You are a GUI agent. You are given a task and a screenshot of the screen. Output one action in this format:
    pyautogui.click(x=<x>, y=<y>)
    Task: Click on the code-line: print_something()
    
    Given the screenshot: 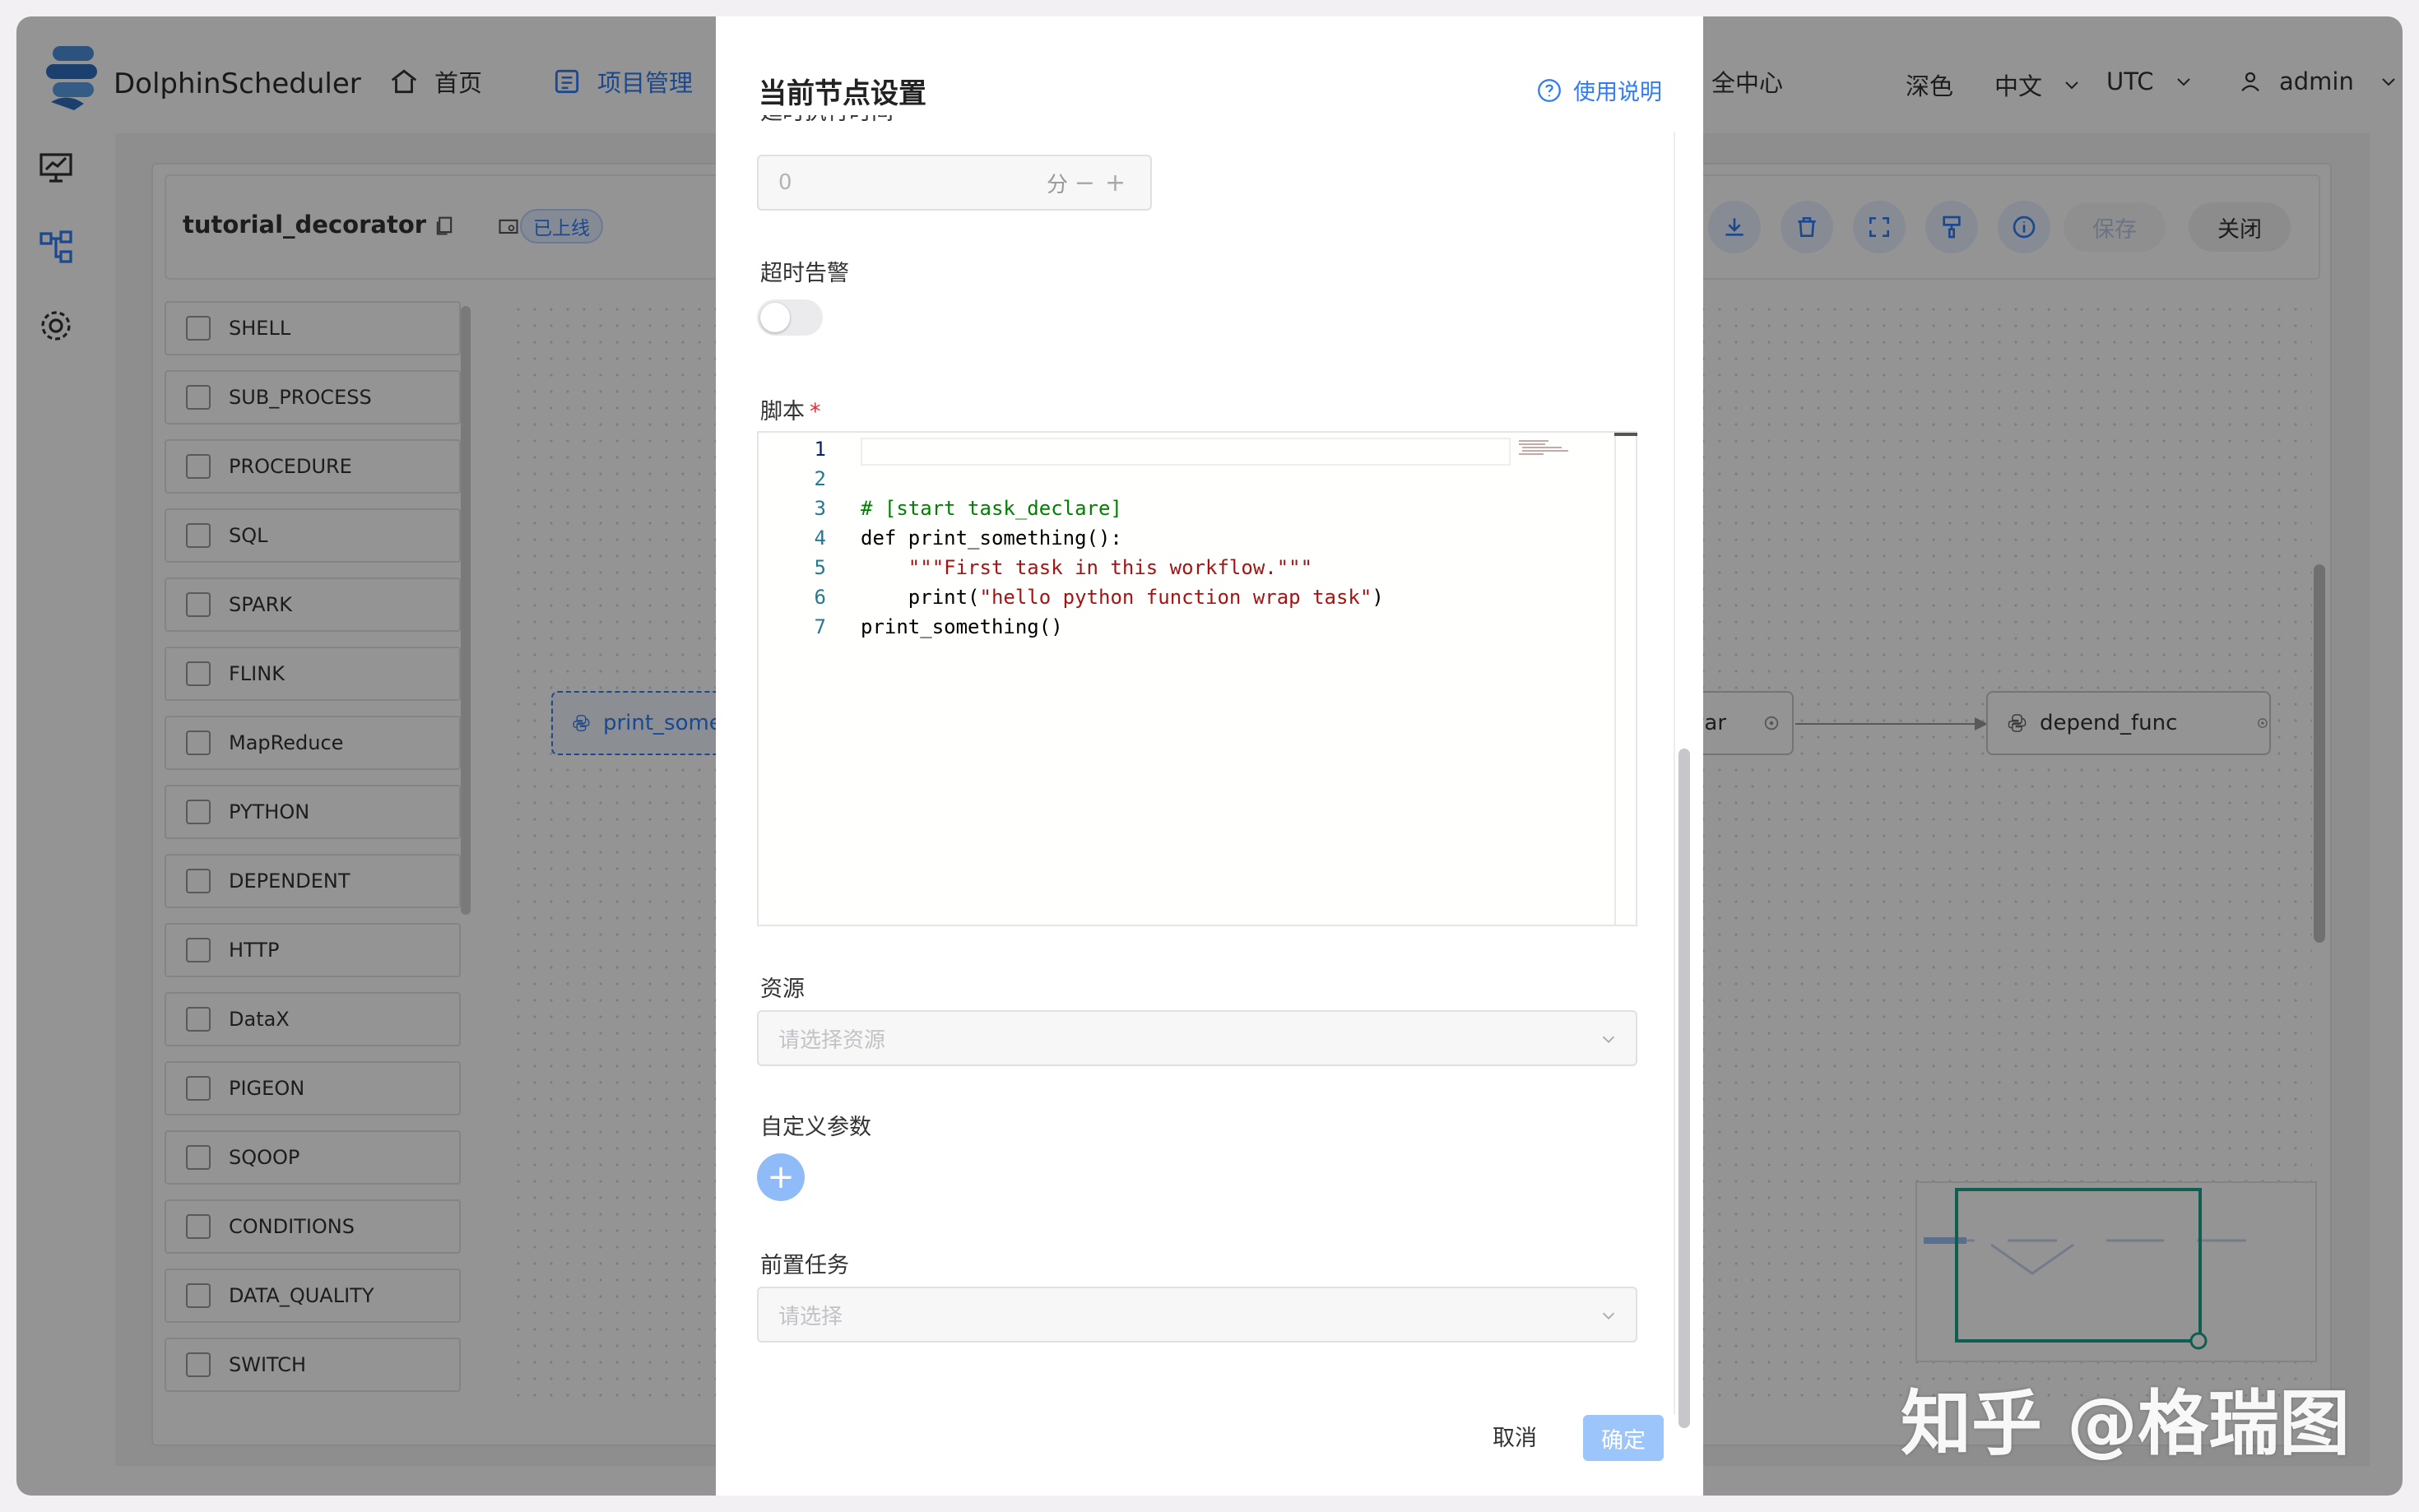 What is the action you would take?
    pyautogui.click(x=962, y=626)
    